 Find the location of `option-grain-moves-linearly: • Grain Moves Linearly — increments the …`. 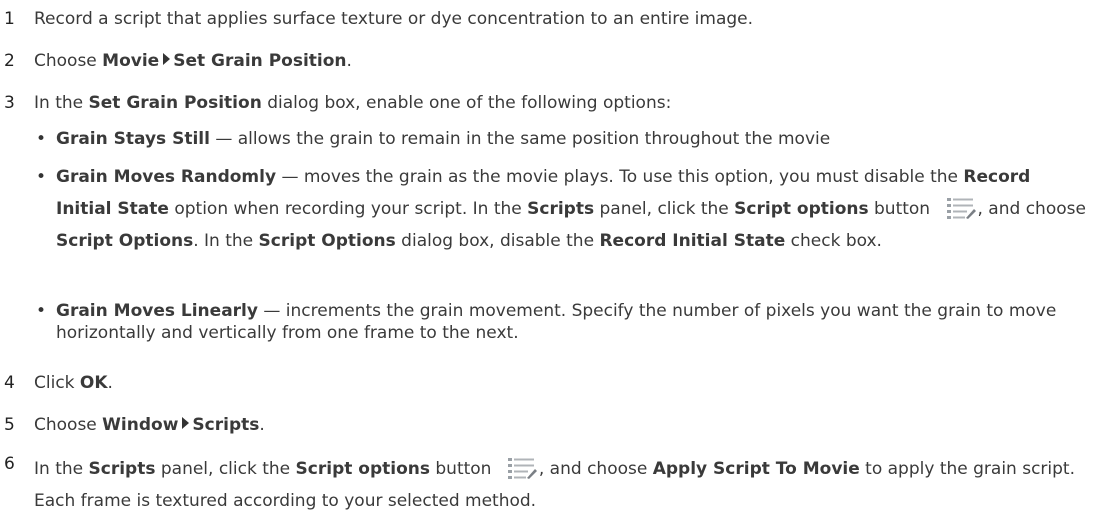

option-grain-moves-linearly: • Grain Moves Linearly — increments the … is located at coordinates (561, 322).